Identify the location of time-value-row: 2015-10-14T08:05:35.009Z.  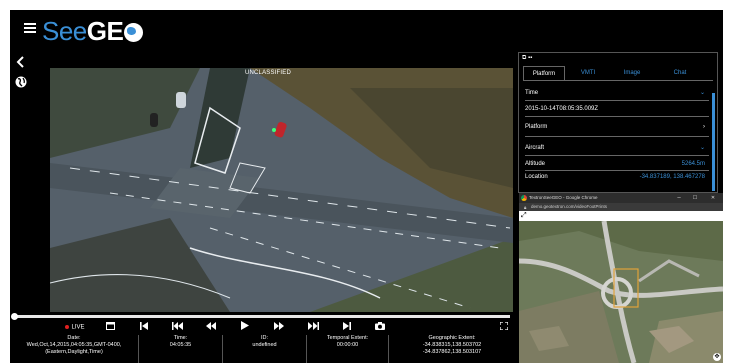
(617, 109).